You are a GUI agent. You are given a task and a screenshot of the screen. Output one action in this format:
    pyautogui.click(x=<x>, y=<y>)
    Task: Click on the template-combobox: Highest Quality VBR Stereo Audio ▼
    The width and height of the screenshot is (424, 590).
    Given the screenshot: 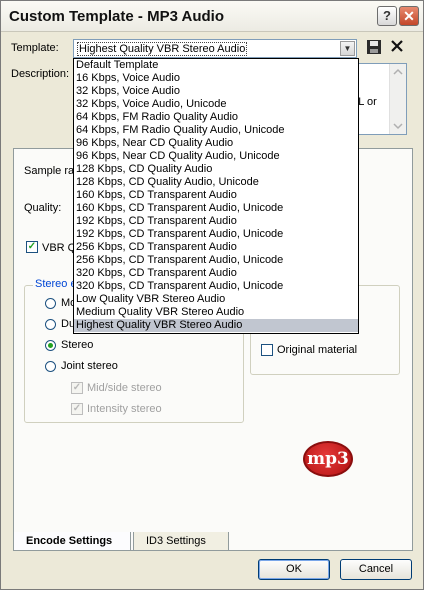 What is the action you would take?
    pyautogui.click(x=215, y=48)
    